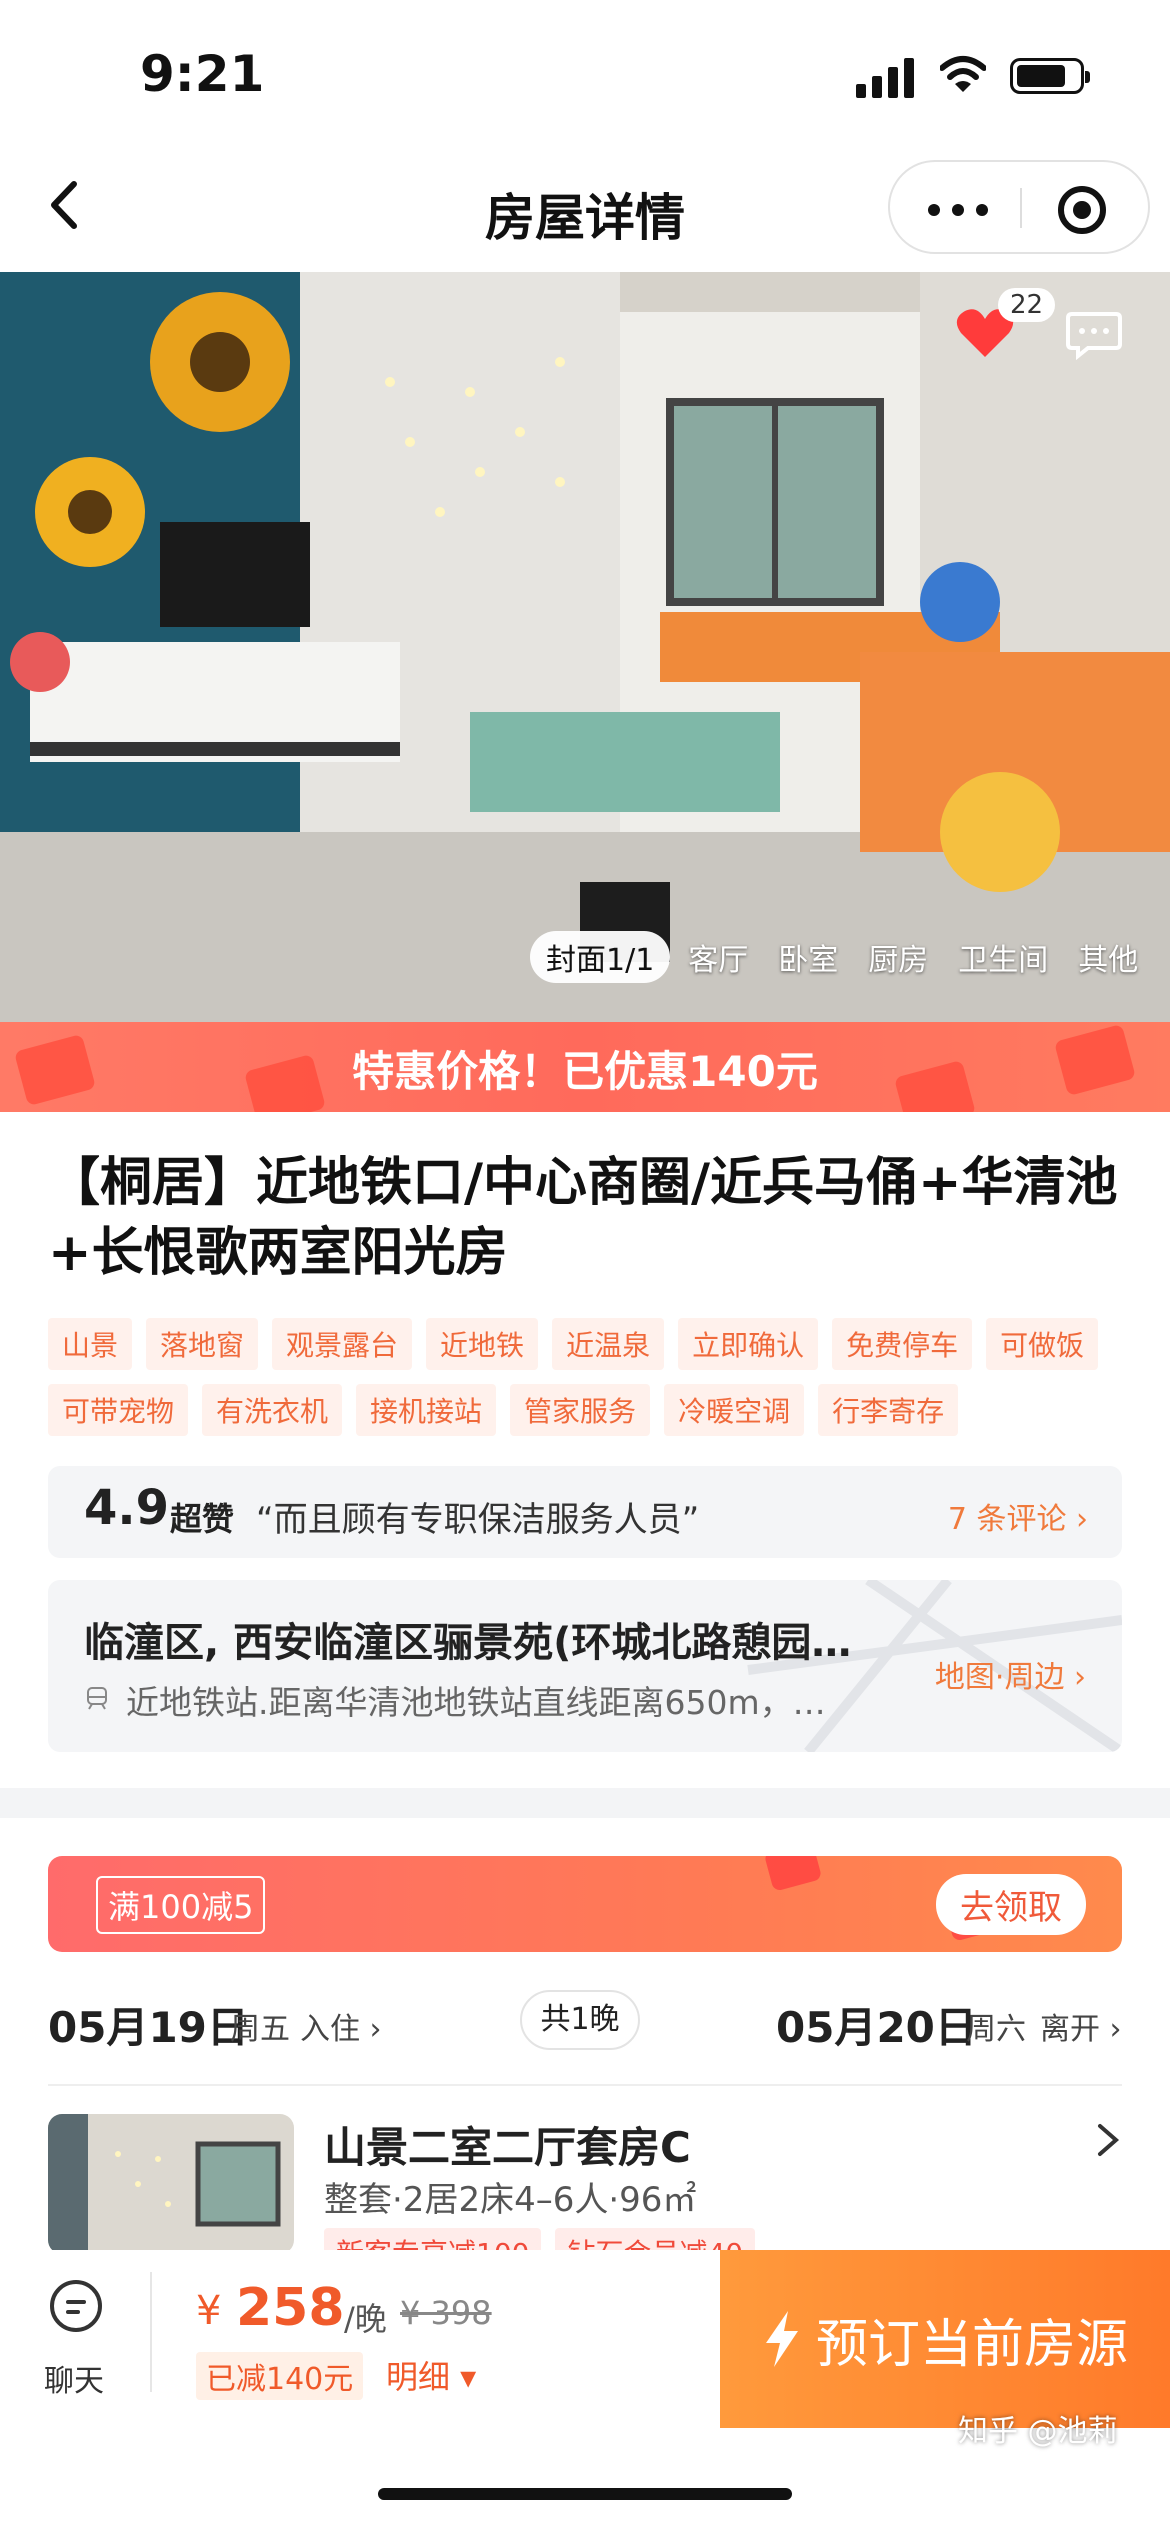 This screenshot has width=1170, height=2532. Describe the element at coordinates (510, 2200) in the screenshot. I see `room-spec: 整套·2居2床4–6人·96㎡` at that location.